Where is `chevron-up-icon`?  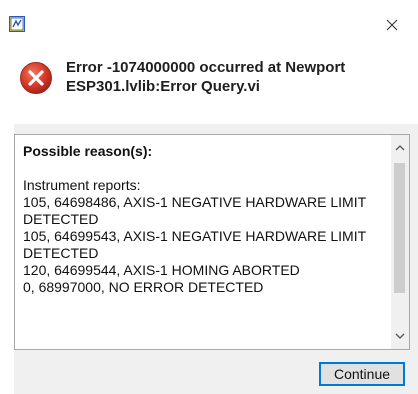 chevron-up-icon is located at coordinates (400, 148).